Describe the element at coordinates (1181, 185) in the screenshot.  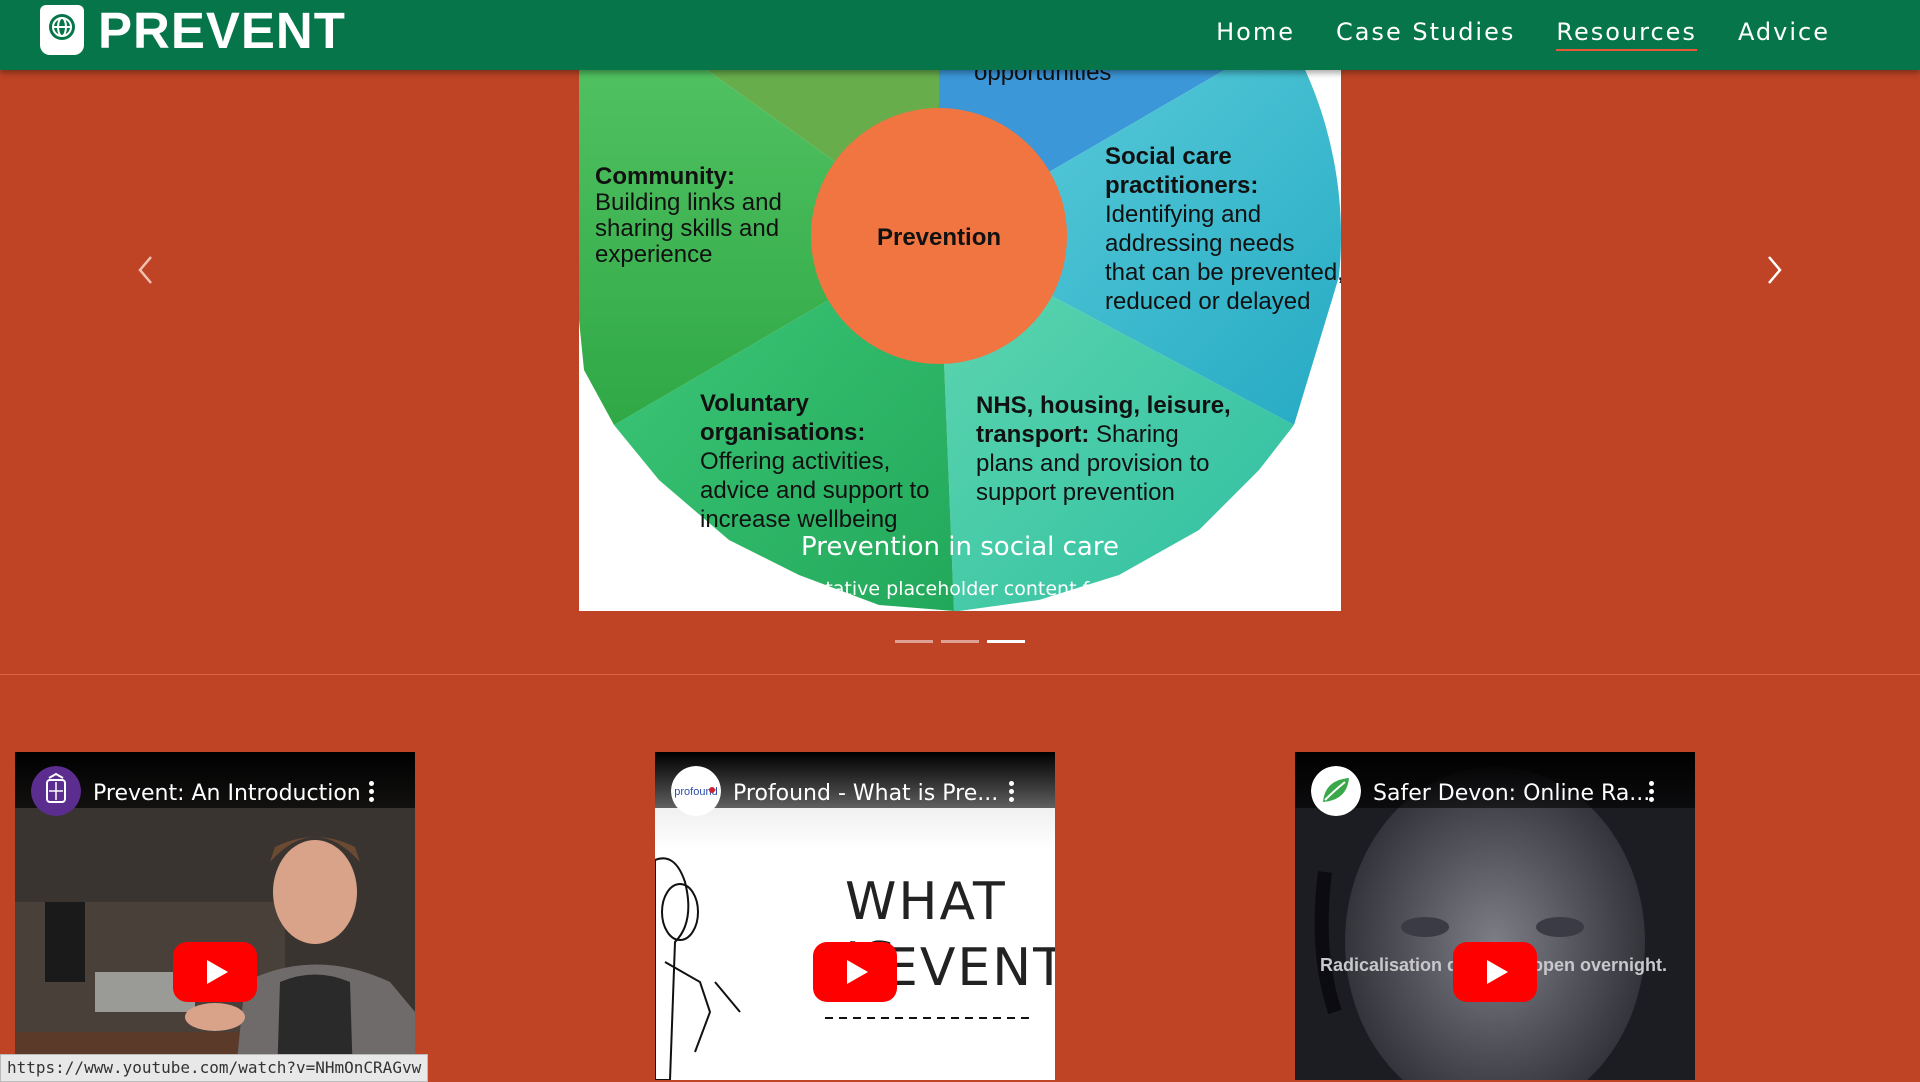
I see `social-heading: practitioners:` at that location.